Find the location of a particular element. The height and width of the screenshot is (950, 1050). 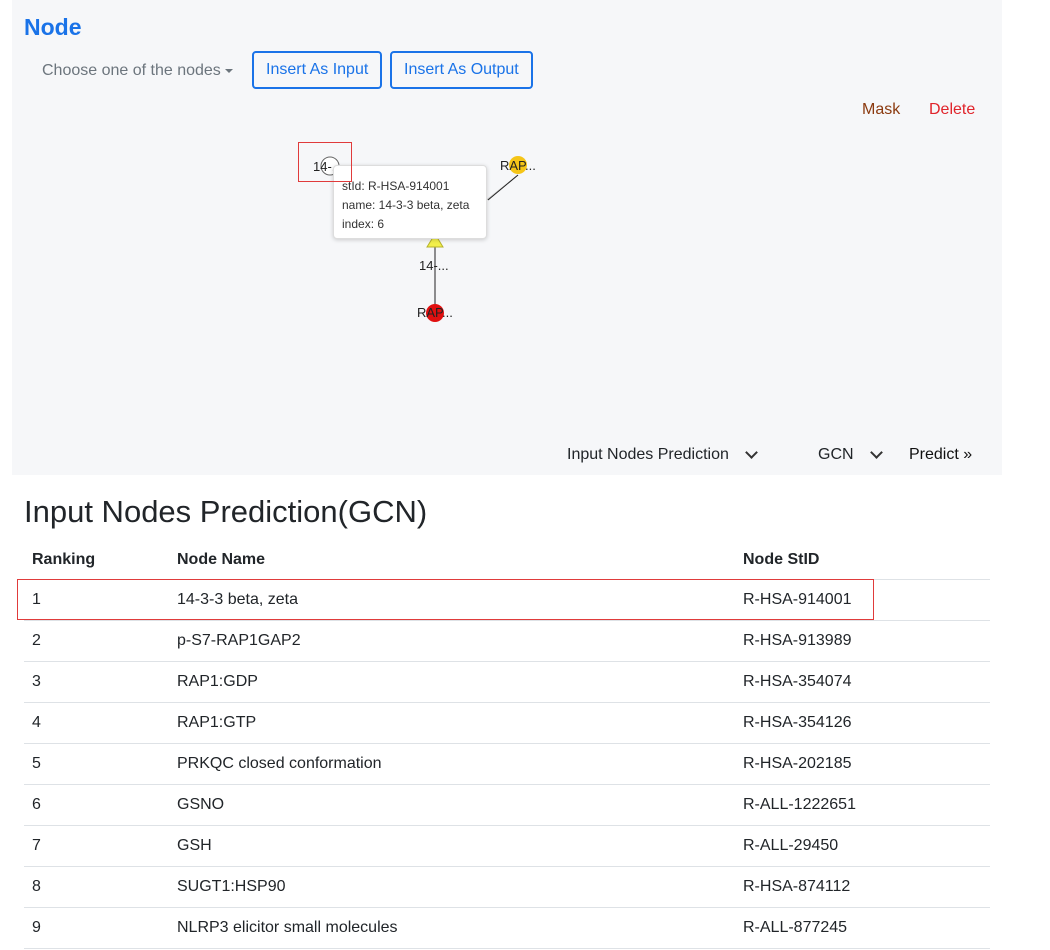

cell-rank: 9 is located at coordinates (96, 928).